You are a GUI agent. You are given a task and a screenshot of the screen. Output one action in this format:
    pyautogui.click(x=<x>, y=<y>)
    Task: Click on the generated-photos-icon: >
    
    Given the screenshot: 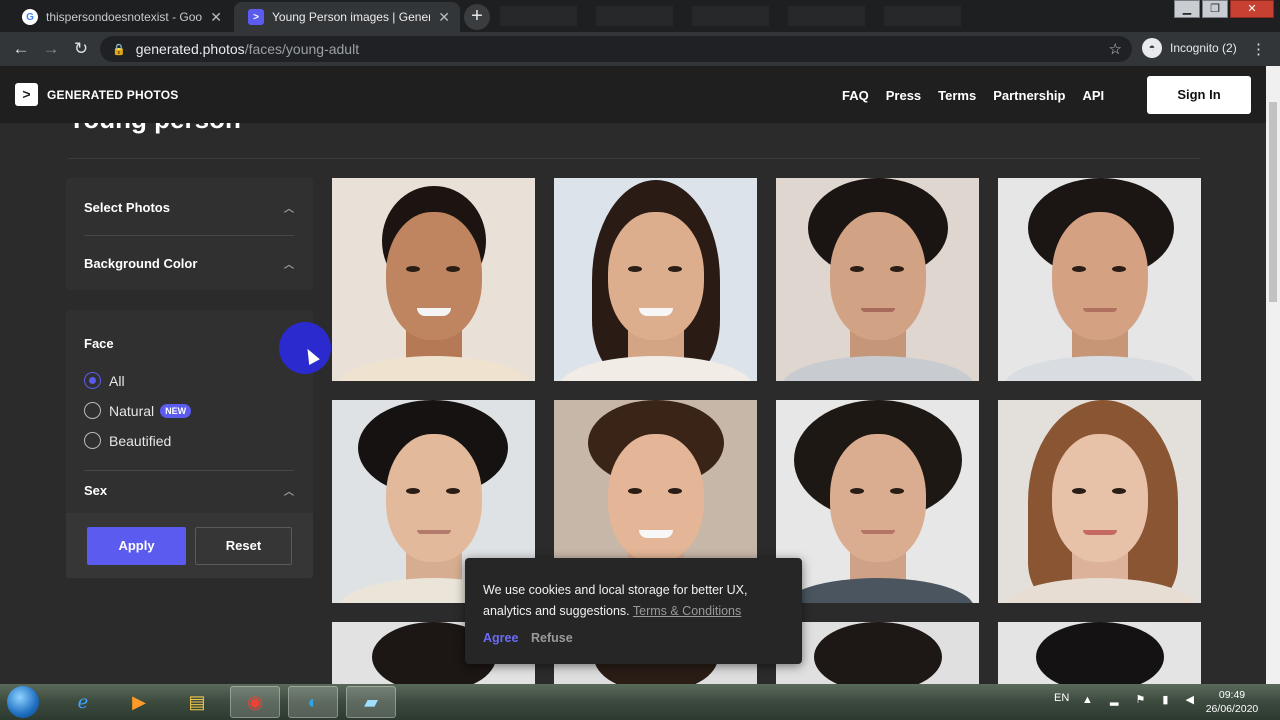 What is the action you would take?
    pyautogui.click(x=256, y=17)
    